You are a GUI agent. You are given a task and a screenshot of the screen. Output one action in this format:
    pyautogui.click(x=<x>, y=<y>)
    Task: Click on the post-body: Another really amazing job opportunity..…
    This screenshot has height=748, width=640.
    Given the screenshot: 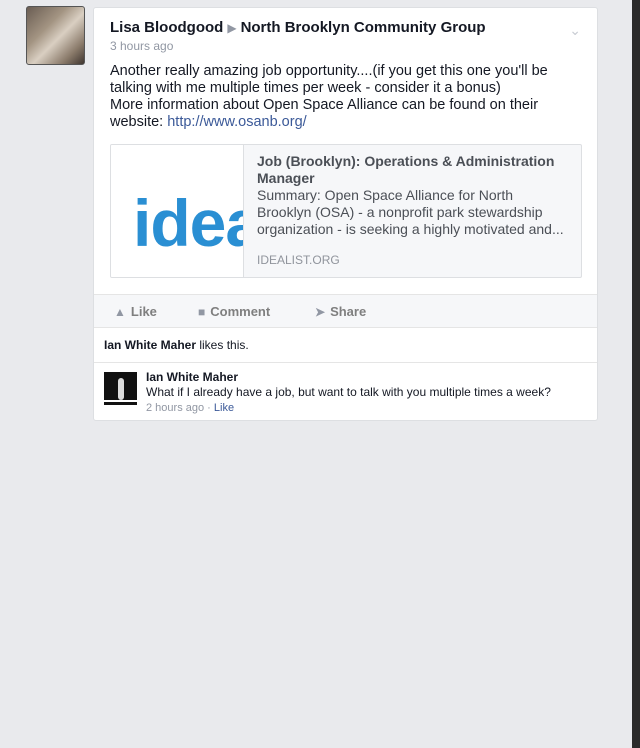 What is the action you would take?
    pyautogui.click(x=345, y=97)
    